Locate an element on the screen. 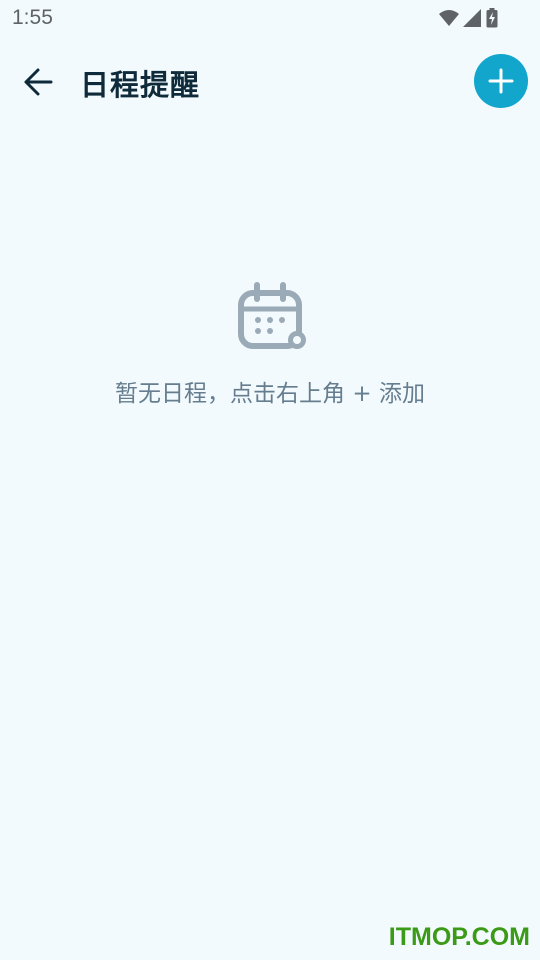 This screenshot has width=540, height=960. empty-state: 暂无日程，点击右上角 + 添加 is located at coordinates (270, 344).